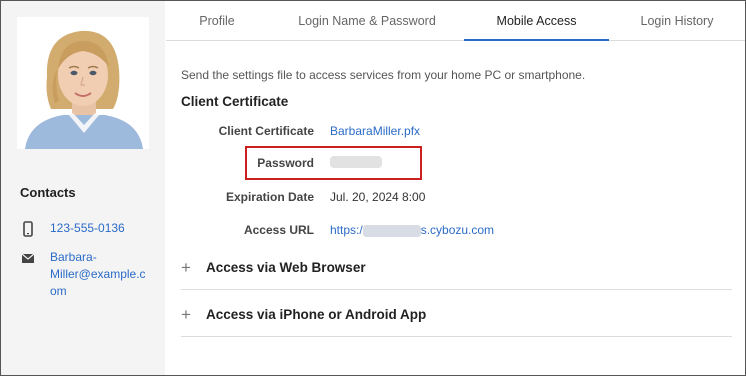  I want to click on access-url-label: Access URL, so click(278, 230).